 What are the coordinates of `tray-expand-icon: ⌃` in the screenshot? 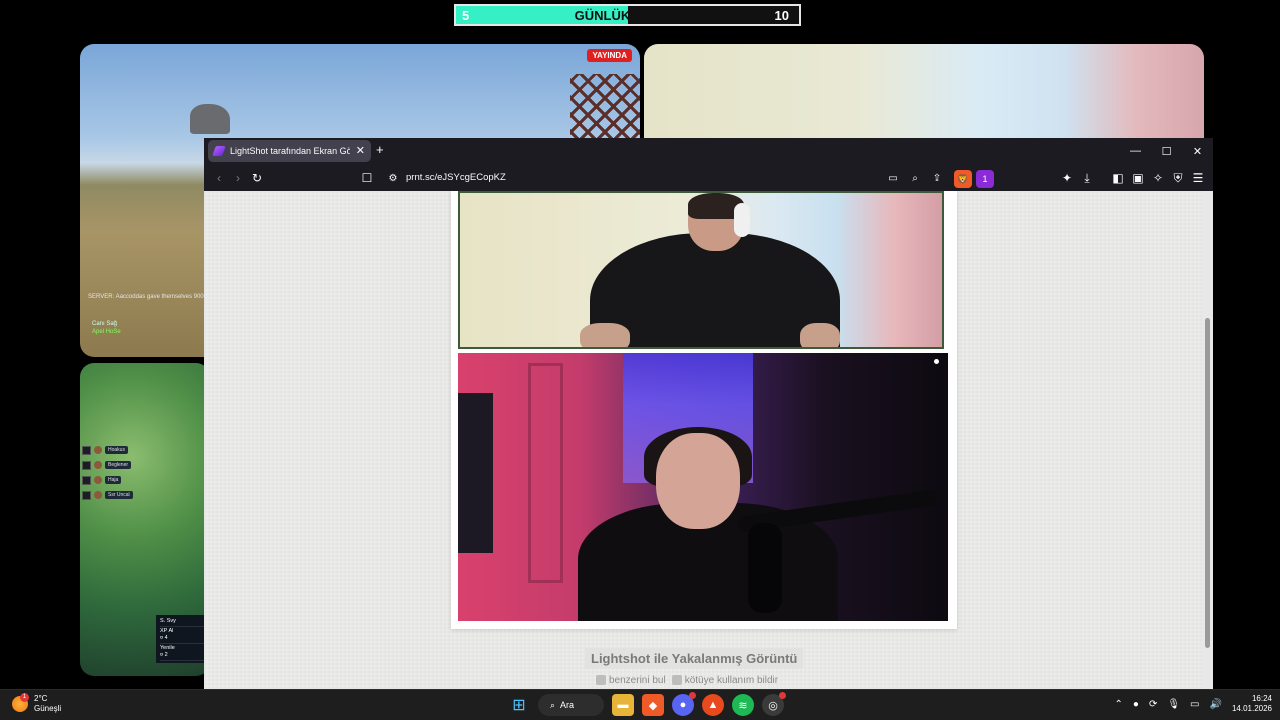 It's located at (1119, 704).